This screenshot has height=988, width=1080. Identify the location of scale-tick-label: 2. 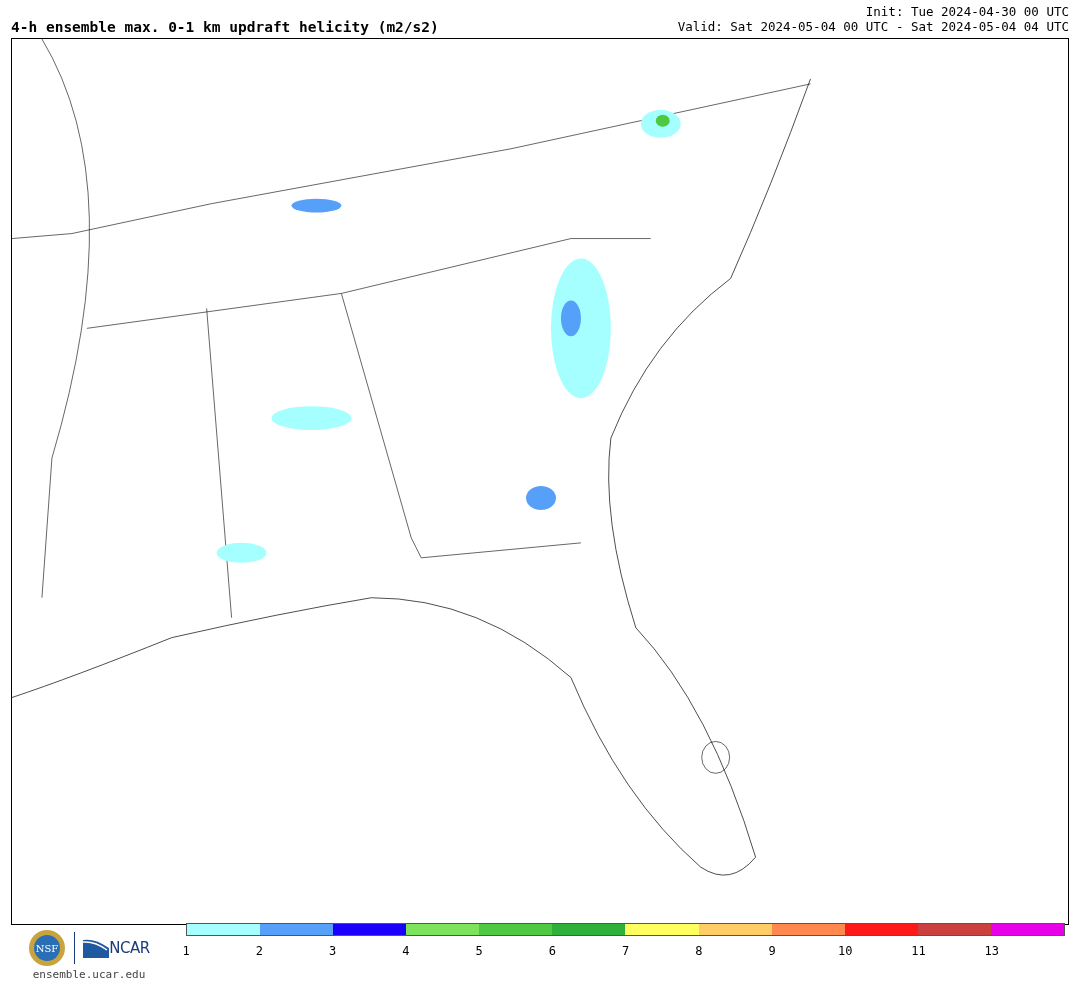
(259, 951).